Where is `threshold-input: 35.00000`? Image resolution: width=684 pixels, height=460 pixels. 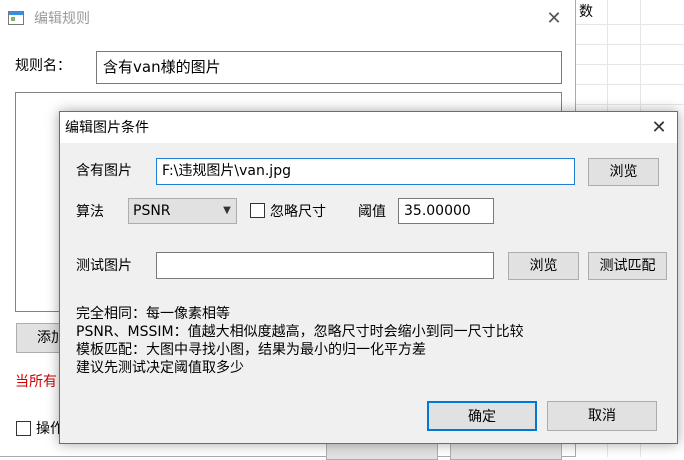 threshold-input: 35.00000 is located at coordinates (446, 211).